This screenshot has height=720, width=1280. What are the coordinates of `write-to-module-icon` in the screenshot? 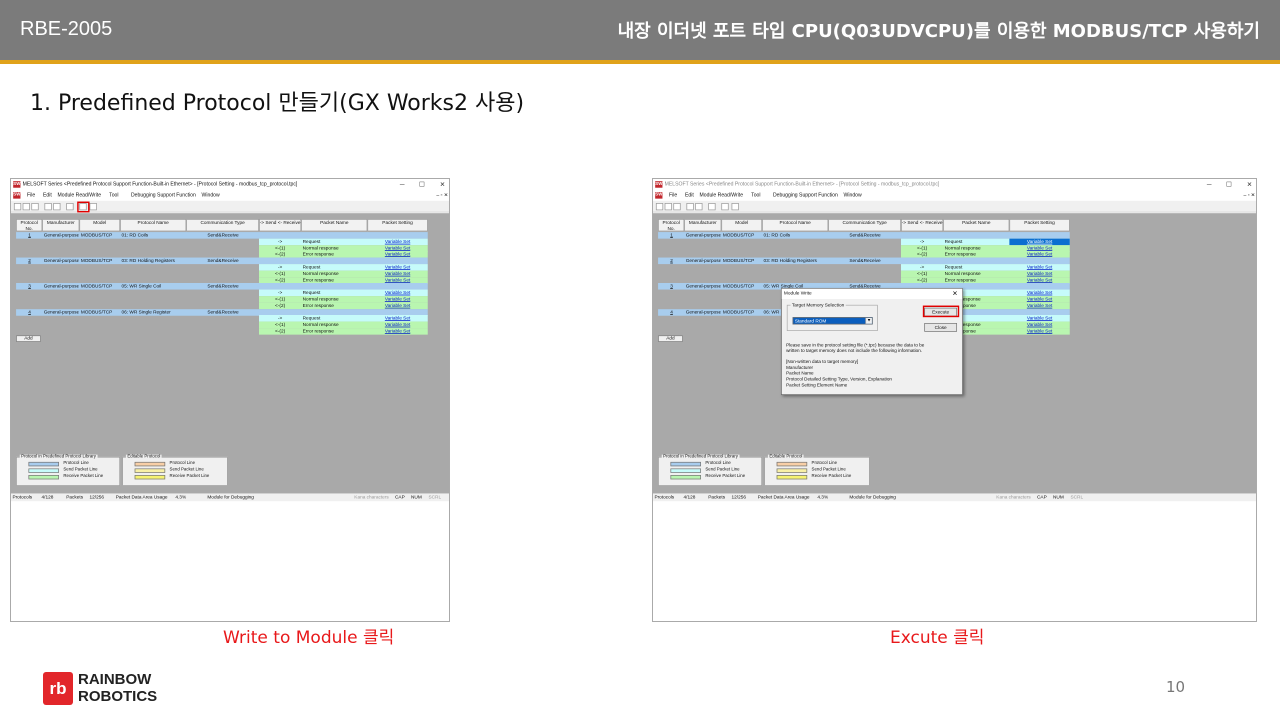 It's located at (725, 207).